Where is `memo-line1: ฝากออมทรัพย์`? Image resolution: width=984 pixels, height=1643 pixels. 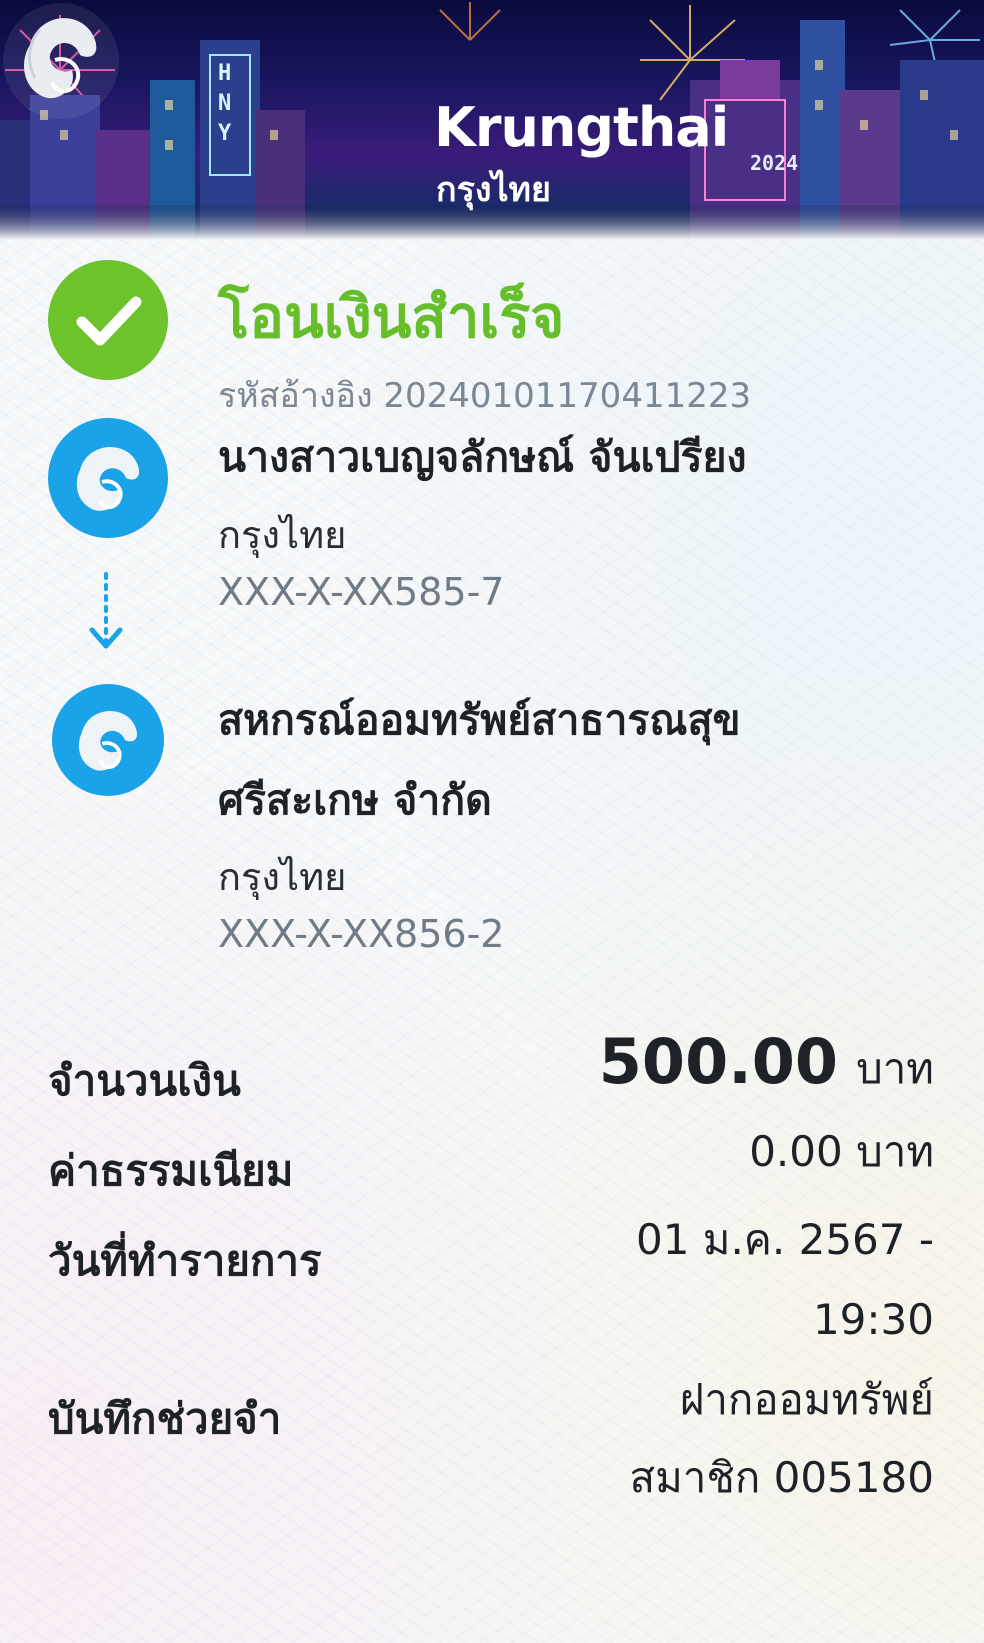 memo-line1: ฝากออมทรัพย์ is located at coordinates (806, 1399).